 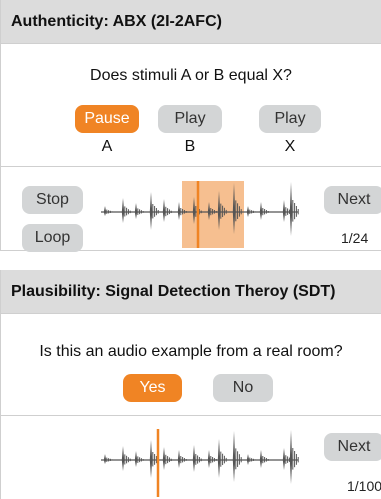 I want to click on trial-counter: 1/100, so click(x=364, y=486).